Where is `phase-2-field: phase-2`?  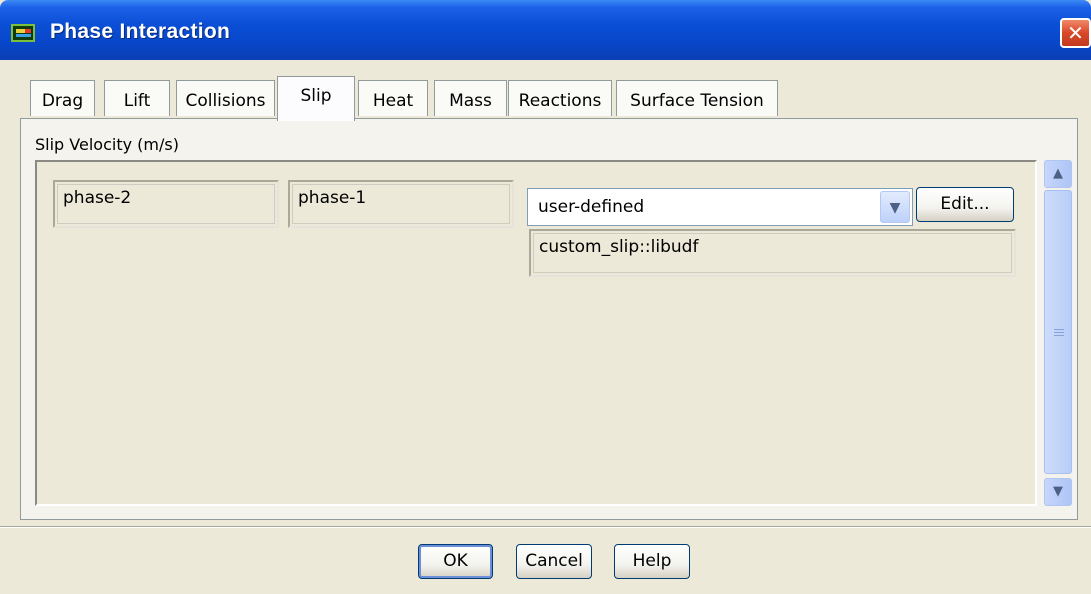
phase-2-field: phase-2 is located at coordinates (166, 204).